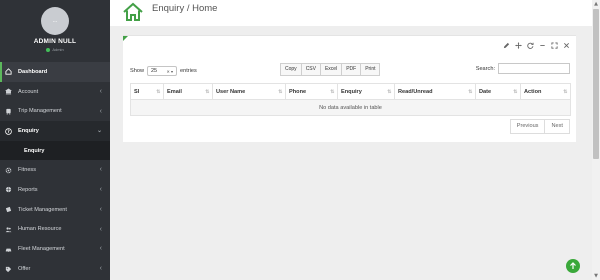  I want to click on users-icon, so click(8, 229).